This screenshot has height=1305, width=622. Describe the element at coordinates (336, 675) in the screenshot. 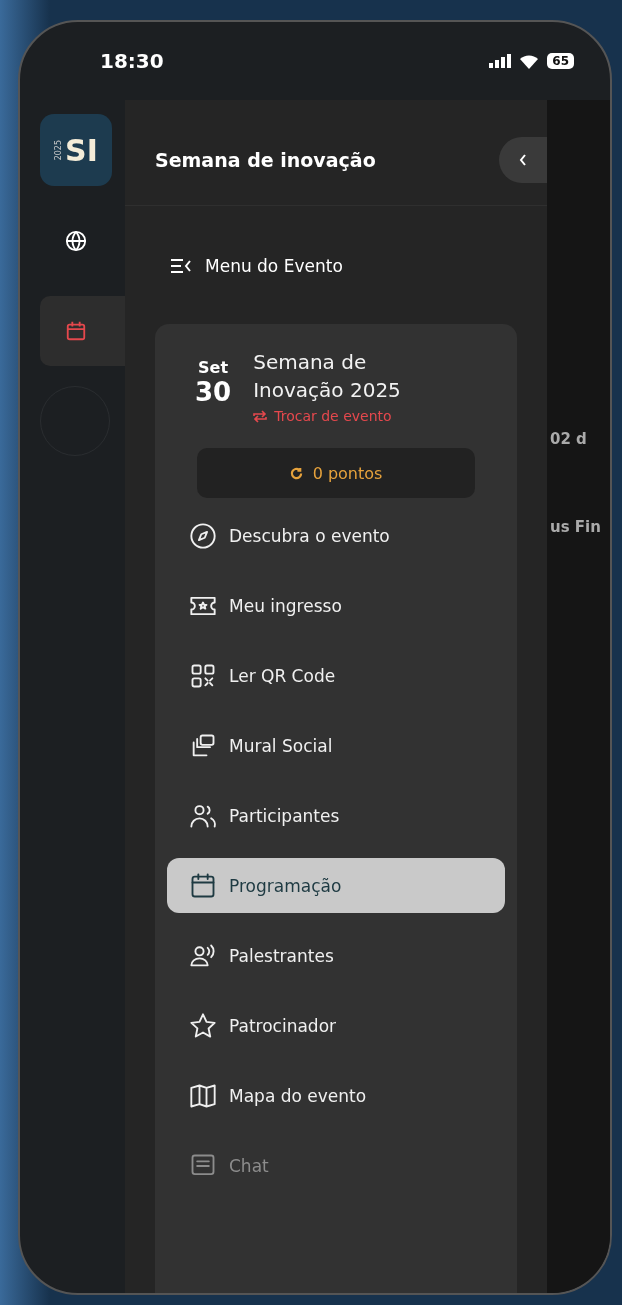

I see `menu-item: Ler QR Code` at that location.